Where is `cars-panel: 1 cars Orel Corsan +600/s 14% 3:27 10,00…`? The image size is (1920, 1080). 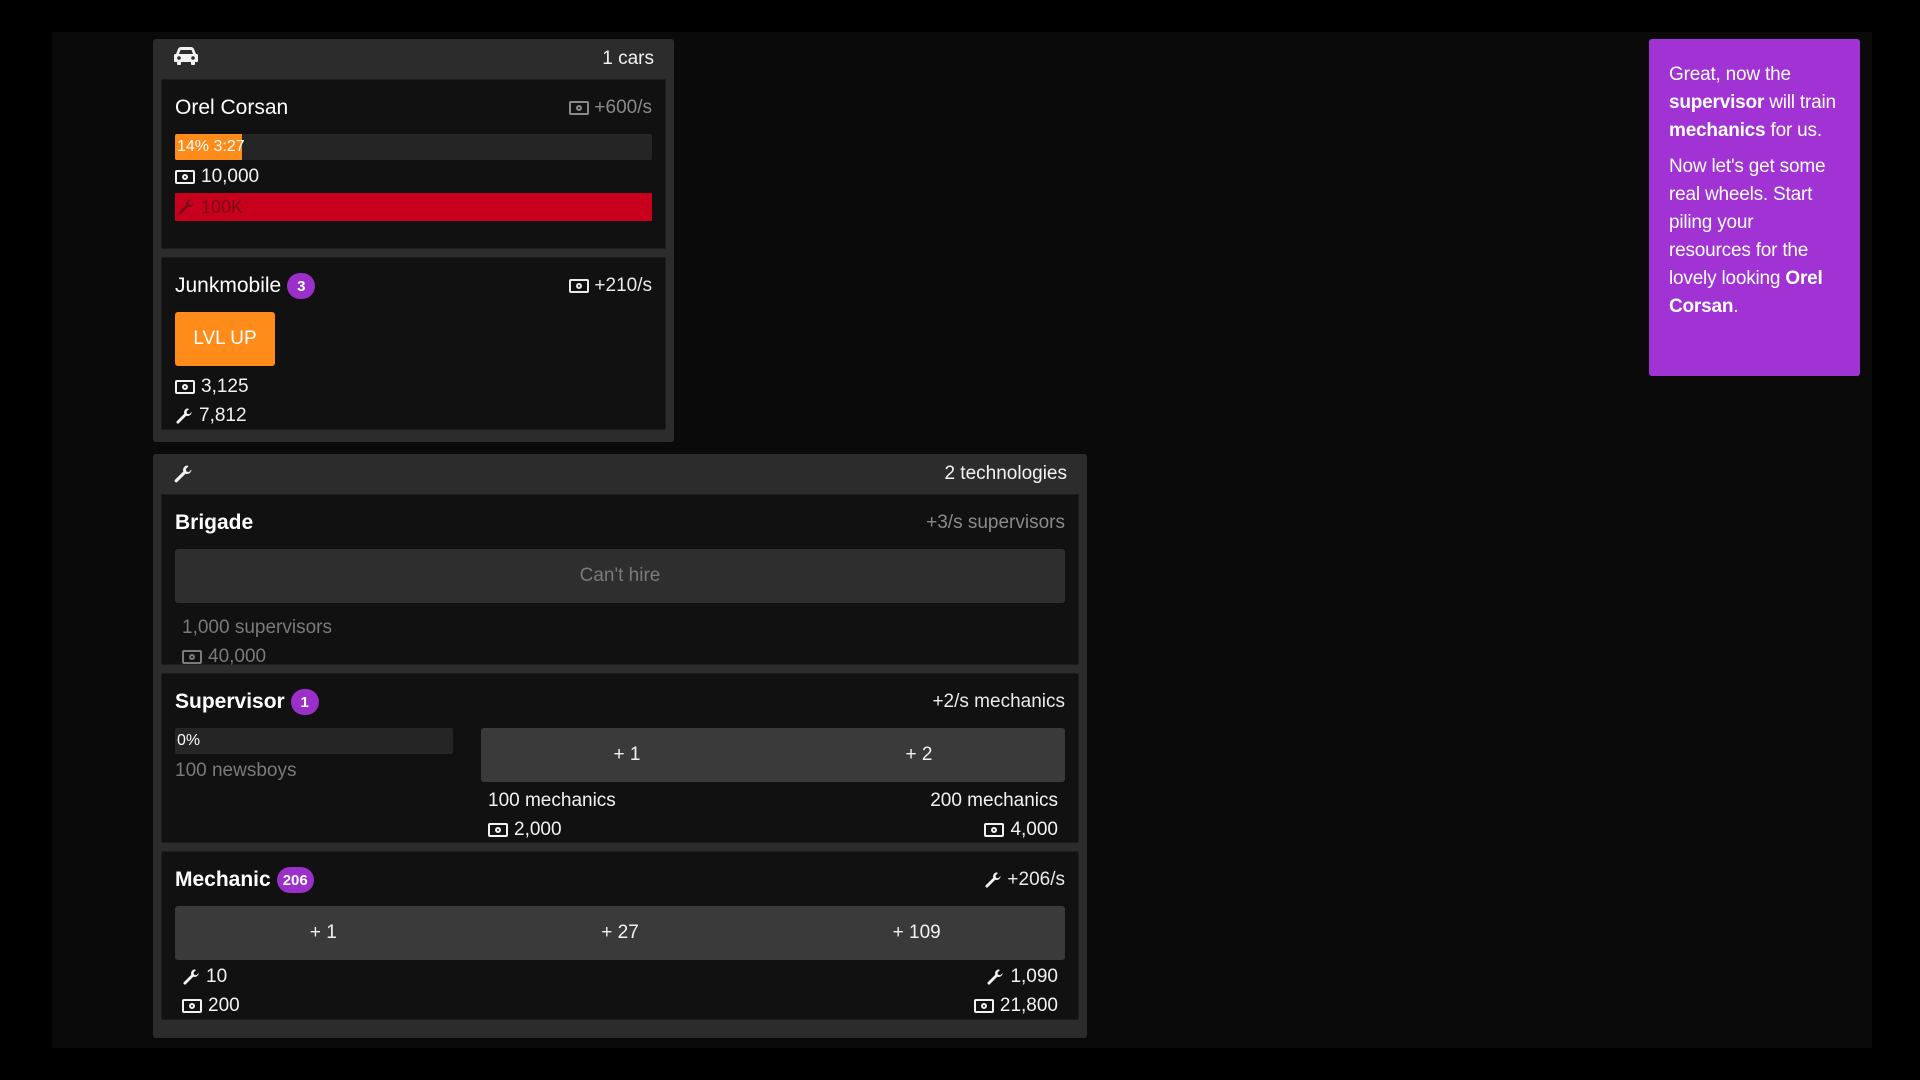
cars-panel: 1 cars Orel Corsan +600/s 14% 3:27 10,00… is located at coordinates (413, 240).